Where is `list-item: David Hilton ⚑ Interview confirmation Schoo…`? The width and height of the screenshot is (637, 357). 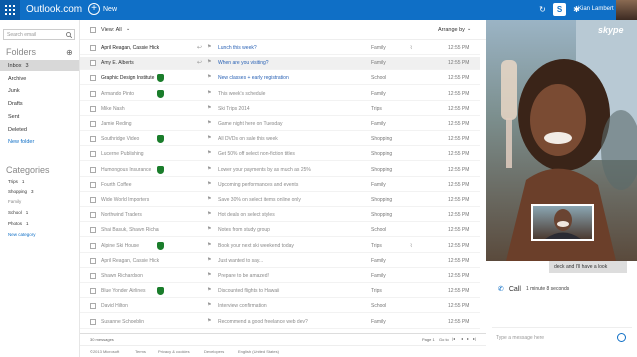
list-item: David Hilton ⚑ Interview confirmation Schoo… is located at coordinates (280, 307).